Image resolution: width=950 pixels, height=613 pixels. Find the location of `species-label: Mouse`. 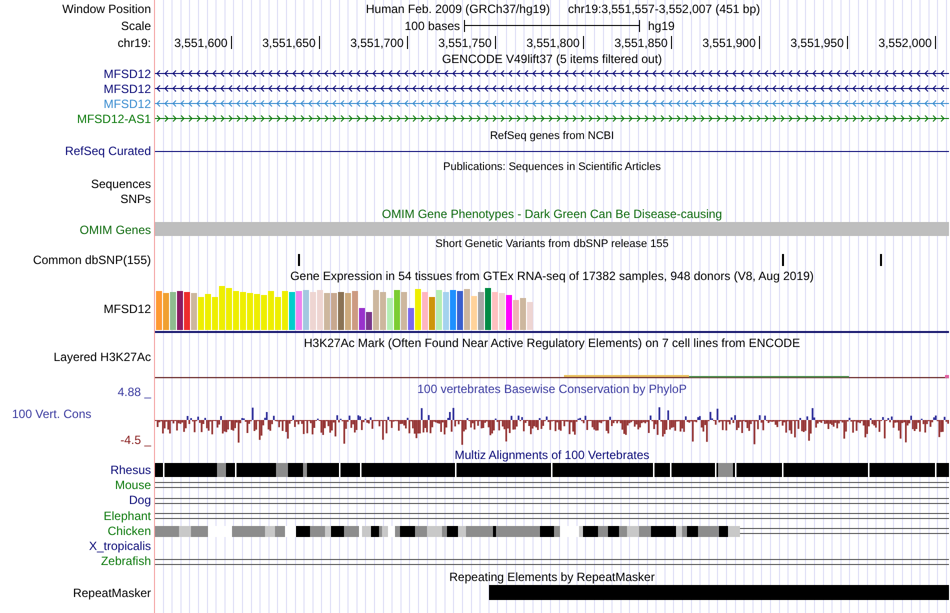

species-label: Mouse is located at coordinates (132, 484).